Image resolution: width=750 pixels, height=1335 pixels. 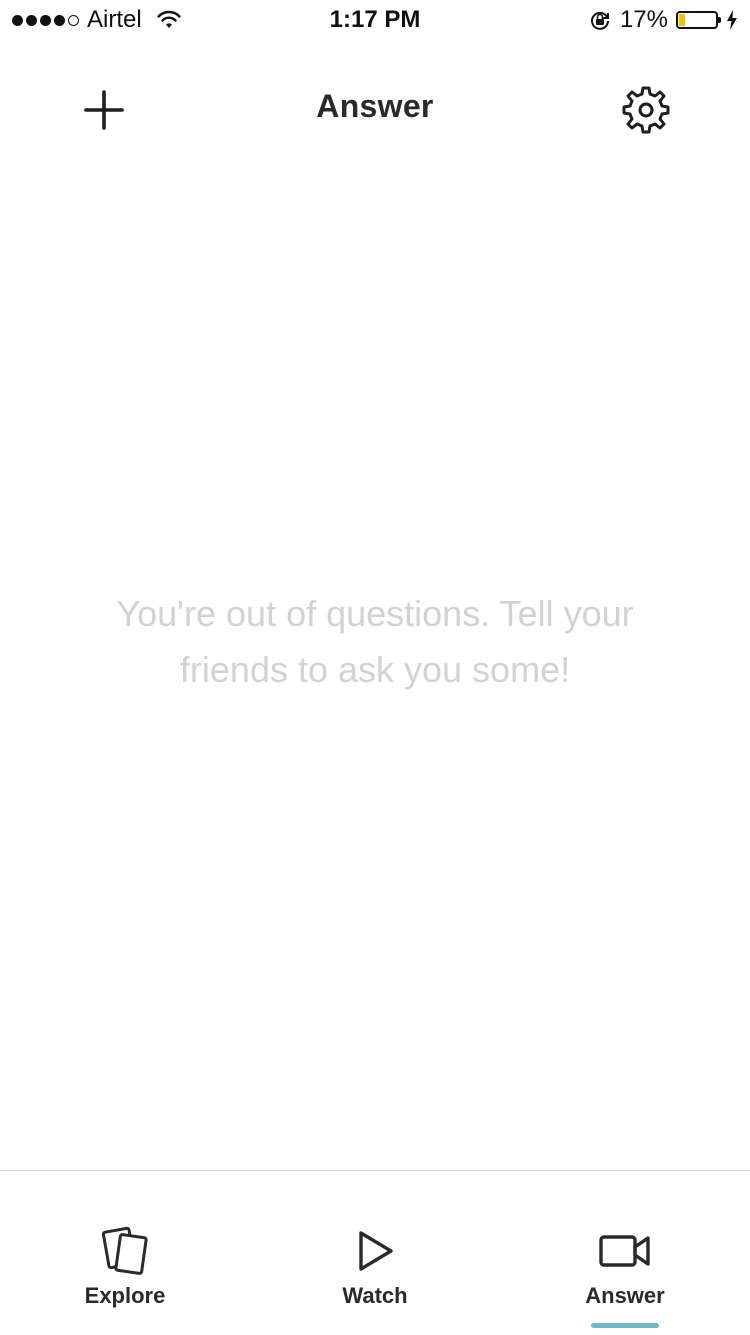 I want to click on tab-watch-icon-wrap, so click(x=375, y=1251).